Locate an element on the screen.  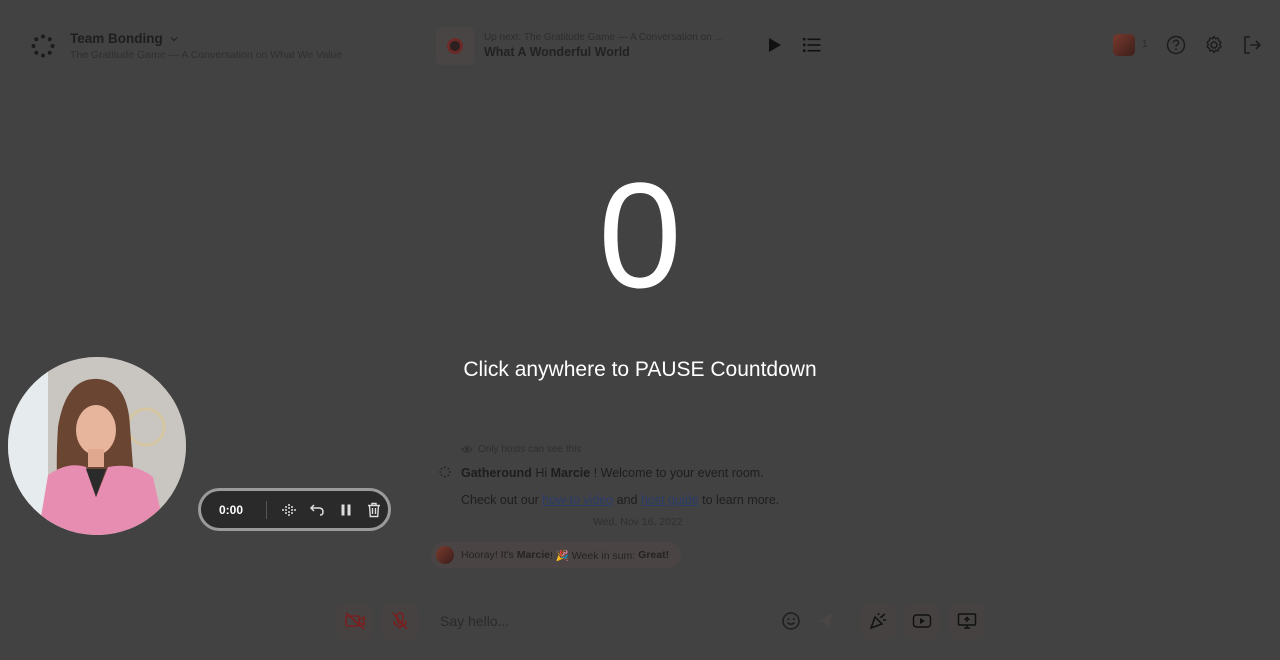
self-video-bubble is located at coordinates (97, 446).